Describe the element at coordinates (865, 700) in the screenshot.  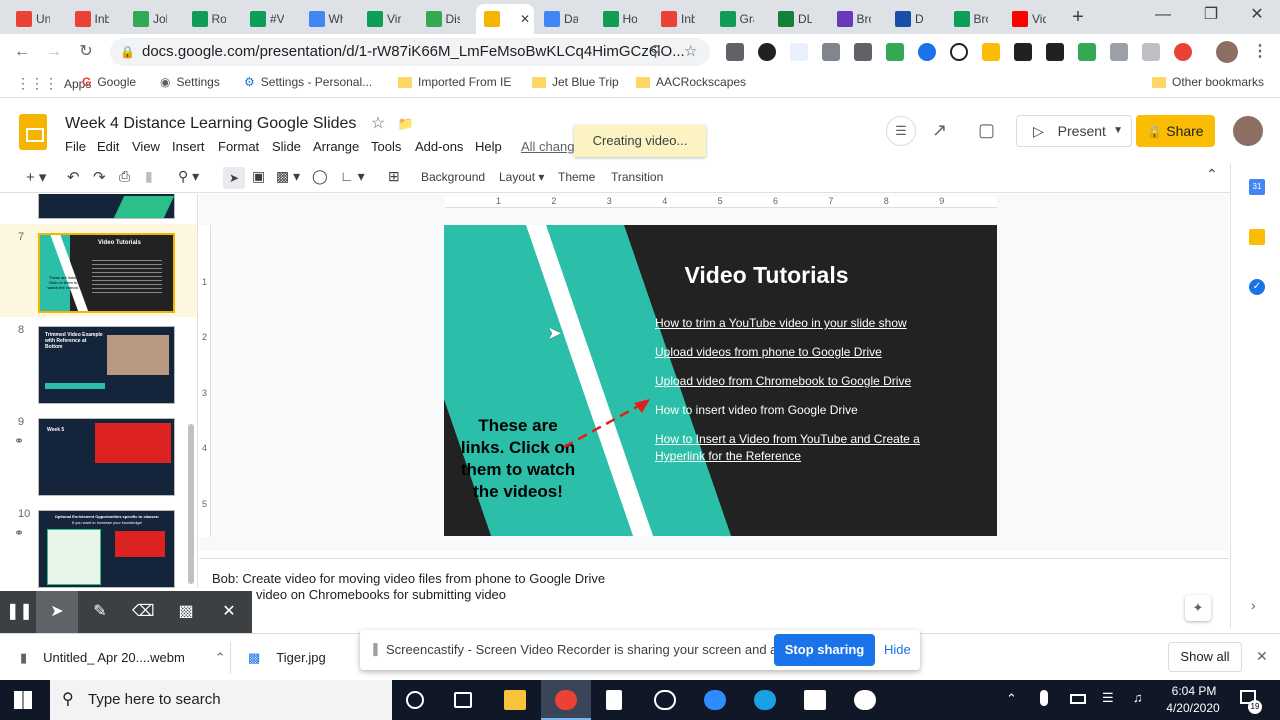
I see `settings-gear-icon` at that location.